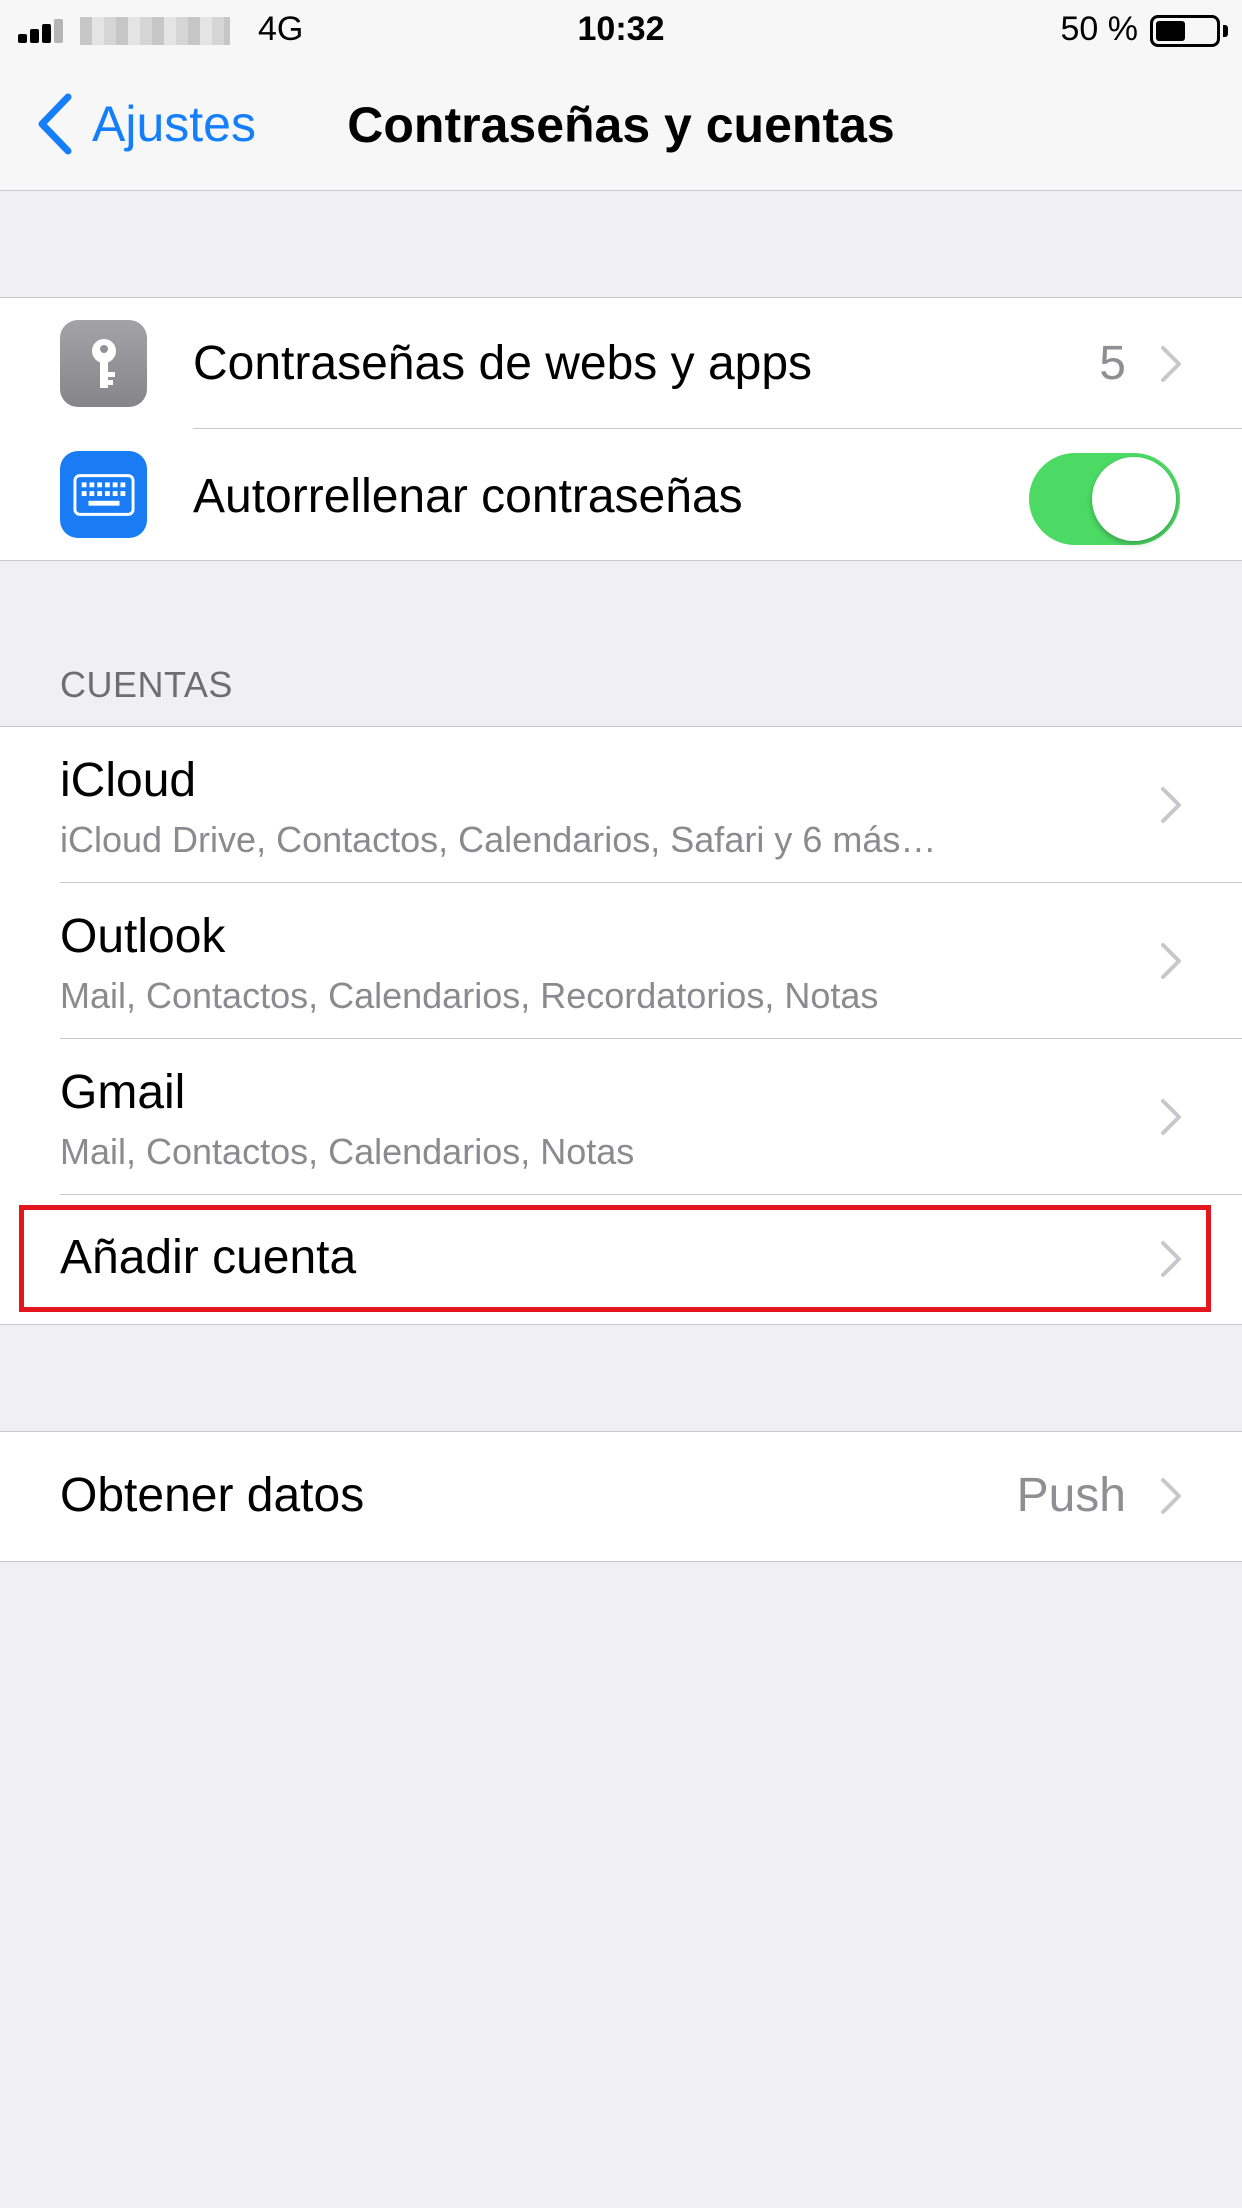 The image size is (1242, 2208). I want to click on battery-icon, so click(1185, 31).